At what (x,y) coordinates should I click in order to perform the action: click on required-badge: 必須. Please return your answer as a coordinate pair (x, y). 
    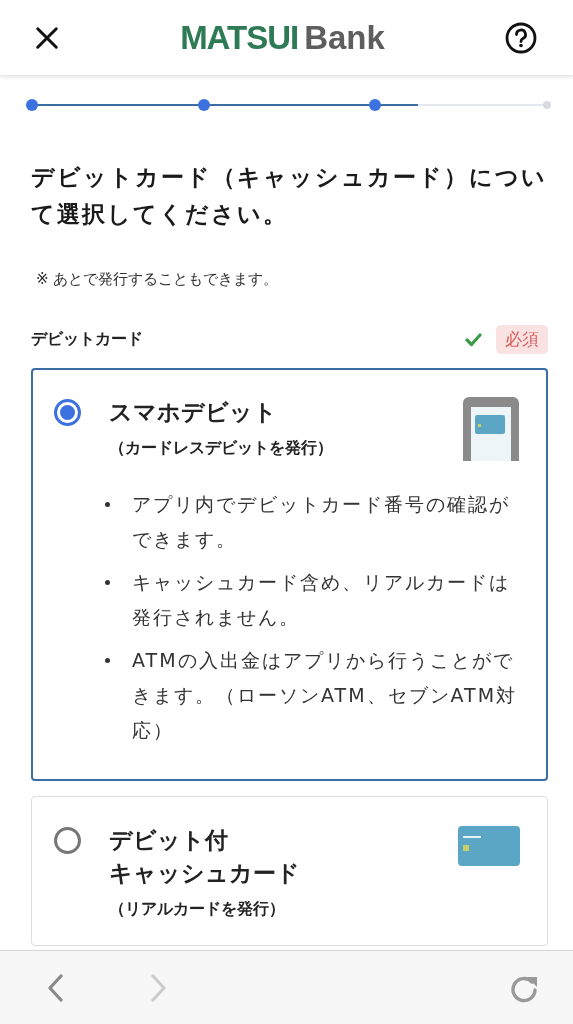
    Looking at the image, I should click on (522, 339).